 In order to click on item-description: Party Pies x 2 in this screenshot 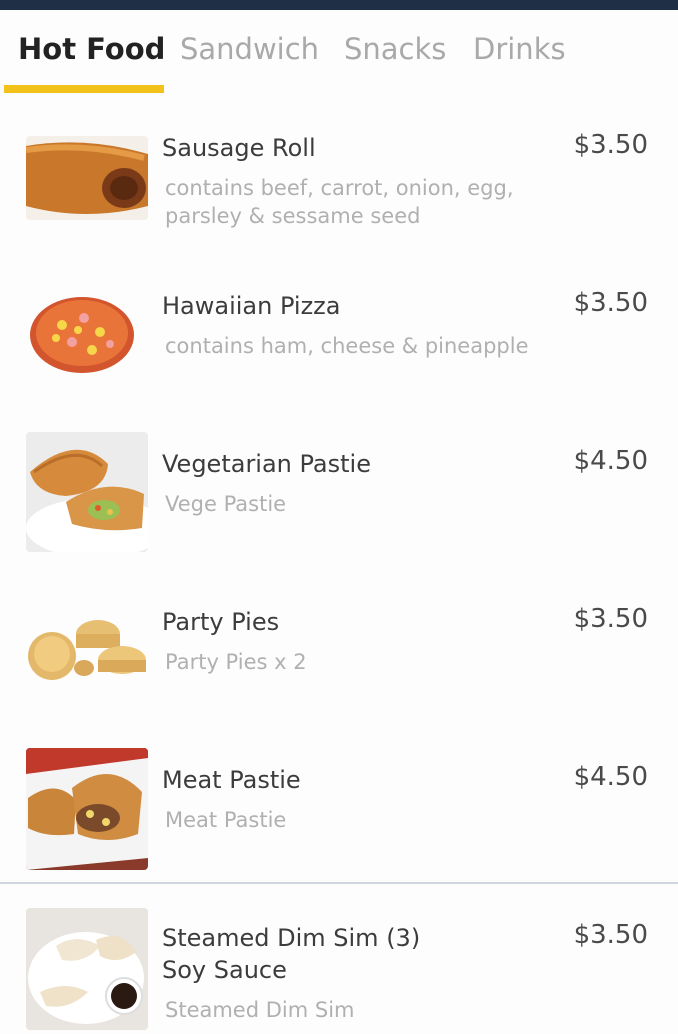, I will do `click(236, 662)`.